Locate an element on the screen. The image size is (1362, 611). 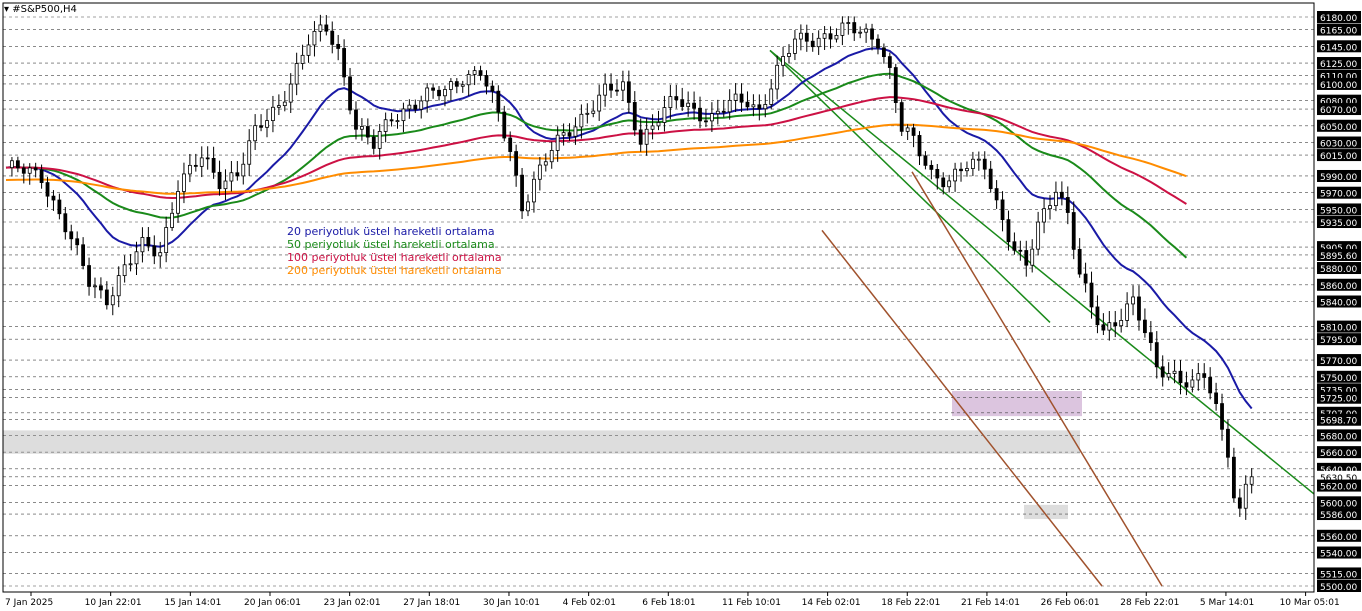
price-tick-label: 6125.00 is located at coordinates (1338, 65).